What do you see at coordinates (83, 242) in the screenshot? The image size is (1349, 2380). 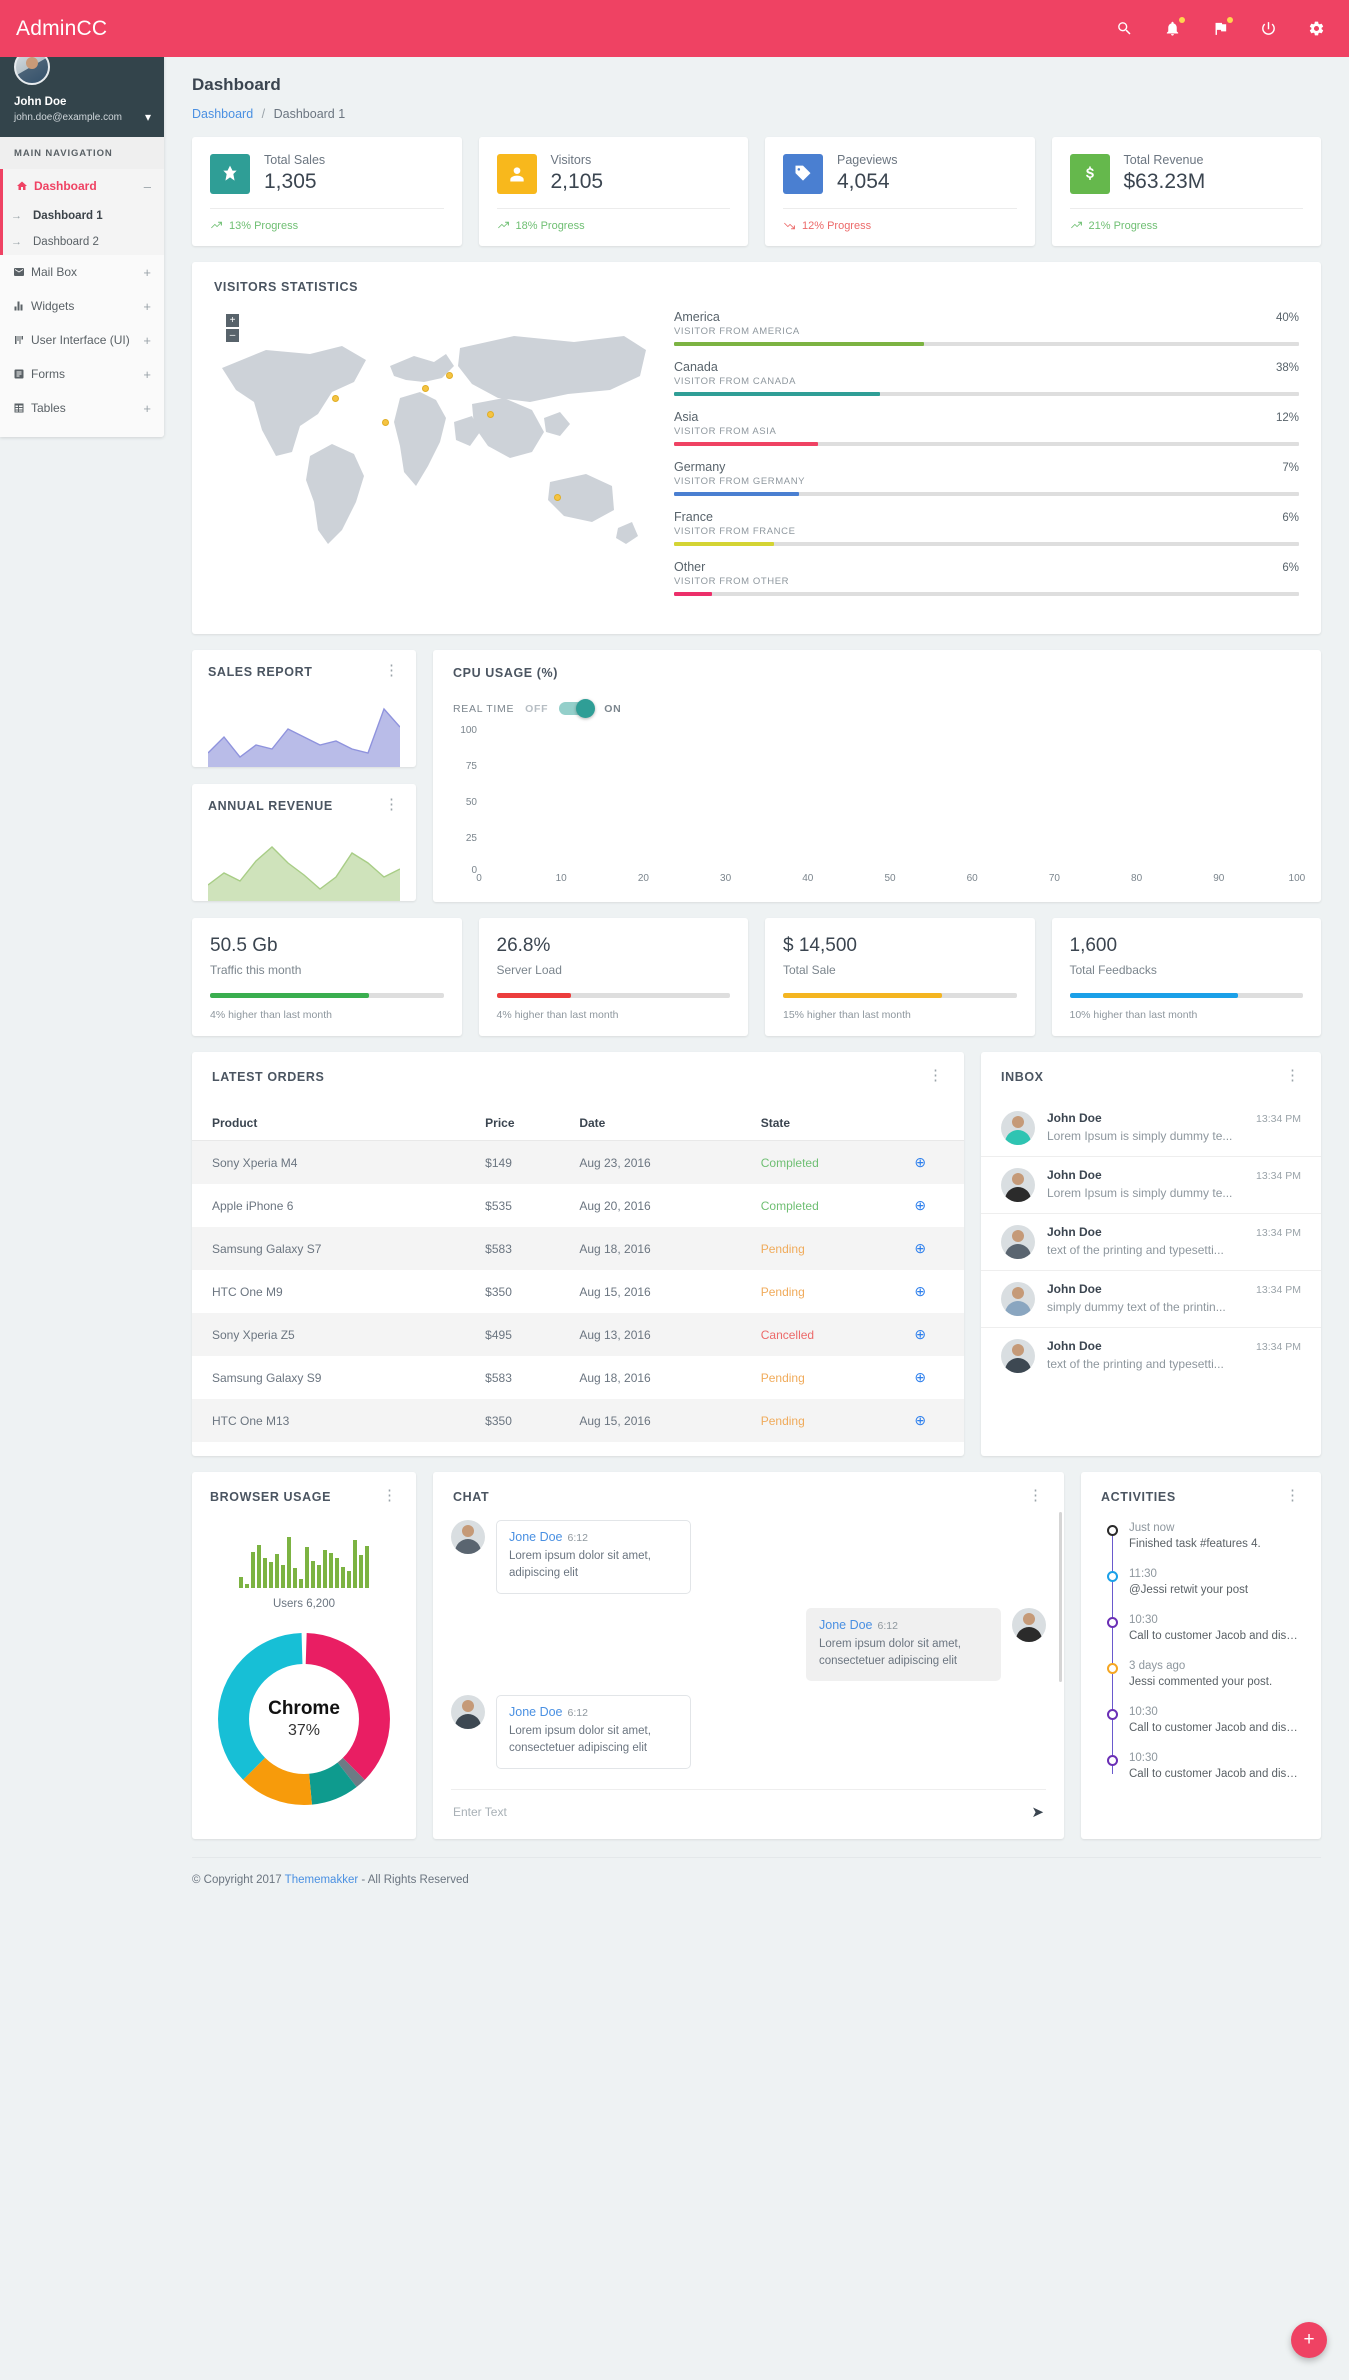 I see `sidebar-item-dashboard-2: → Dashboard 2` at bounding box center [83, 242].